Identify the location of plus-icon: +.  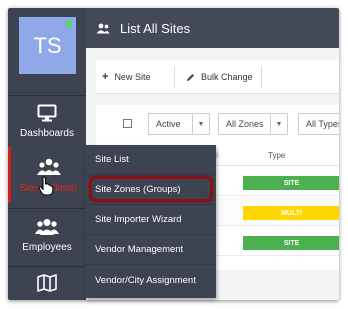
(105, 77).